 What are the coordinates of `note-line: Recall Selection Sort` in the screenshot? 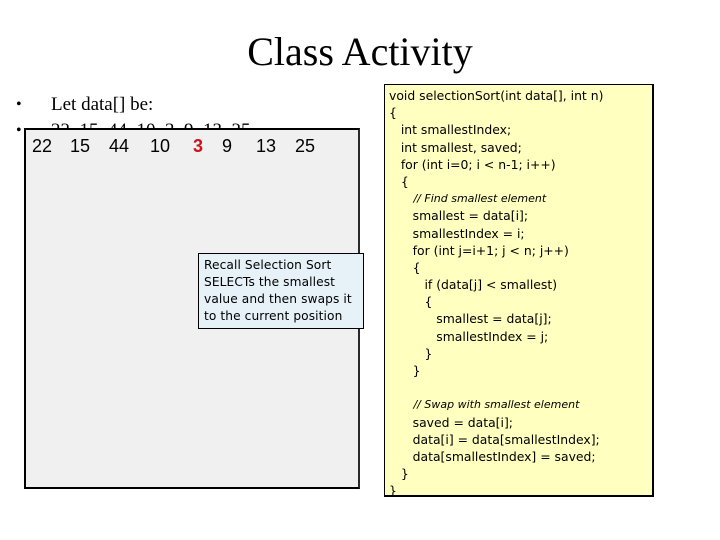 It's located at (268, 265).